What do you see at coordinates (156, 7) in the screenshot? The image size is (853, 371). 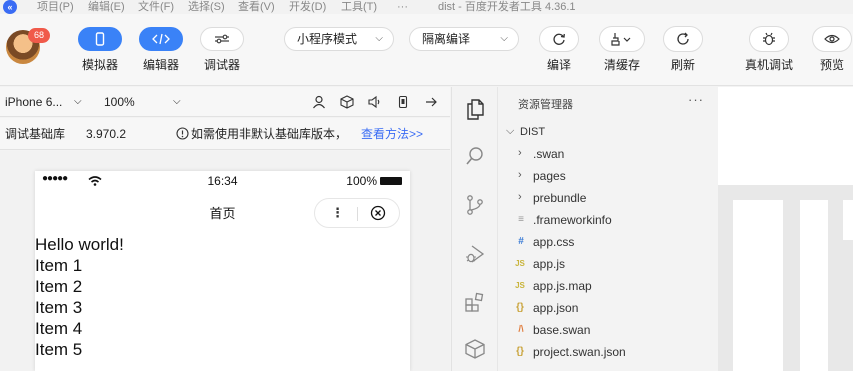 I see `menu-file: 文件(F)` at bounding box center [156, 7].